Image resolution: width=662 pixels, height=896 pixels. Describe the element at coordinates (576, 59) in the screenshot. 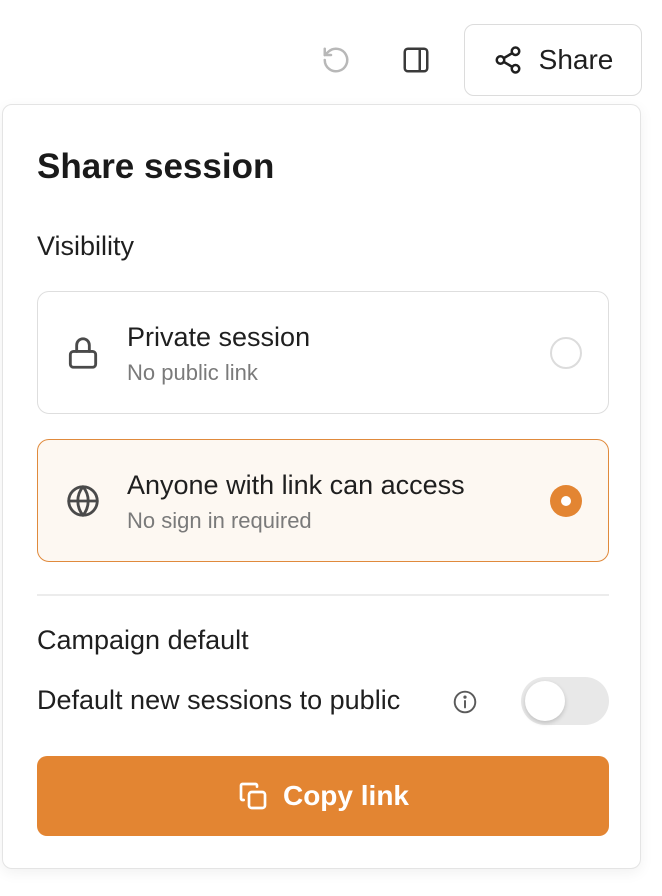

I see `share-button-label: Share` at that location.